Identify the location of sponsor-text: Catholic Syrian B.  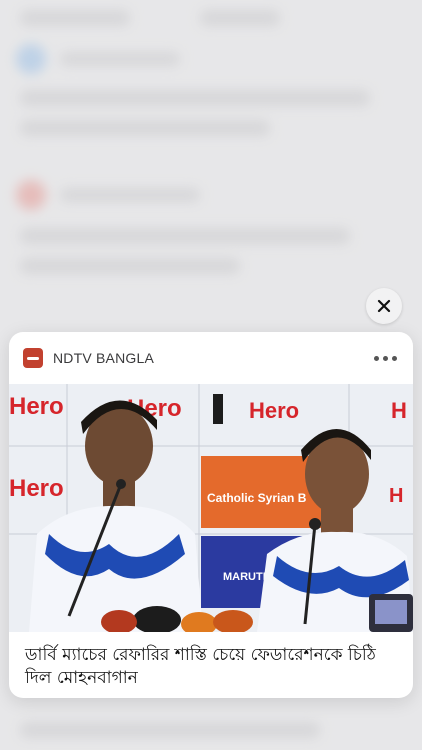
(257, 498).